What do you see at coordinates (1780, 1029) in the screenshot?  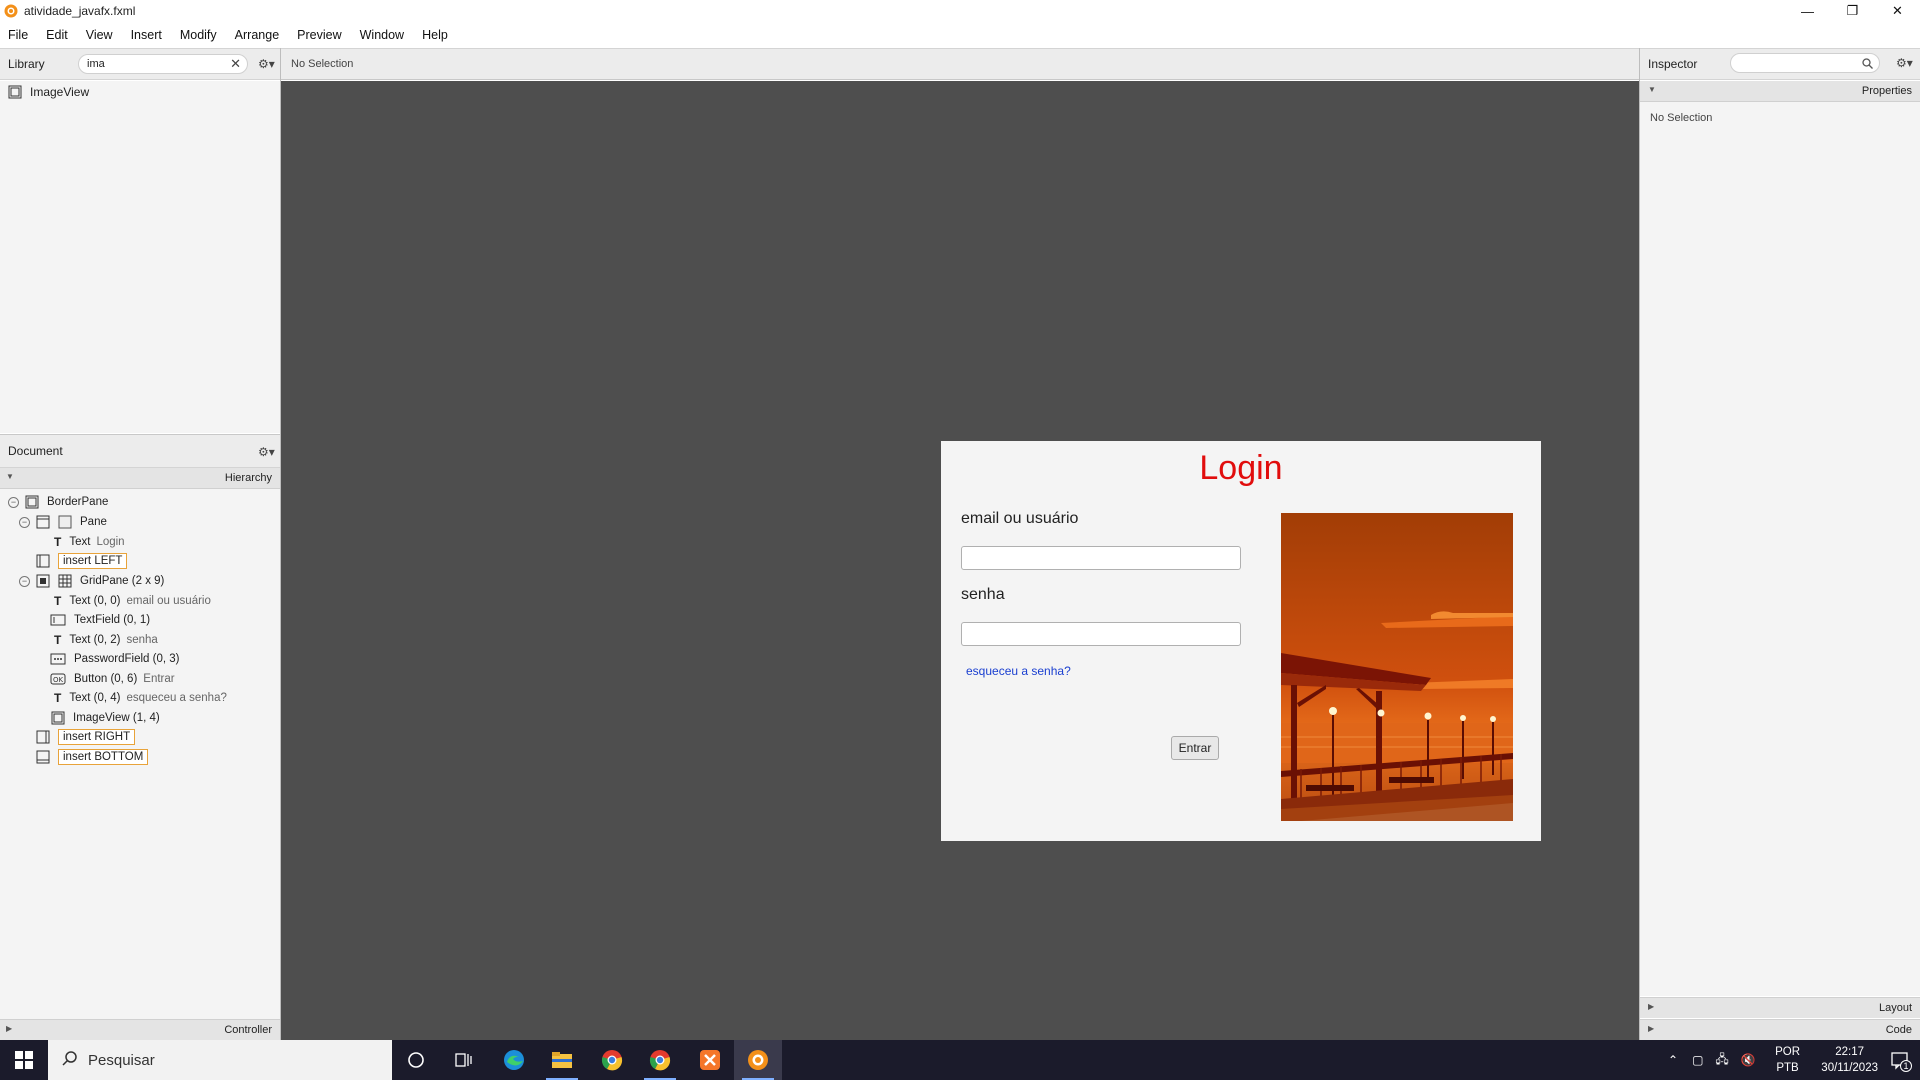 I see `code-bar: ▶ Code` at bounding box center [1780, 1029].